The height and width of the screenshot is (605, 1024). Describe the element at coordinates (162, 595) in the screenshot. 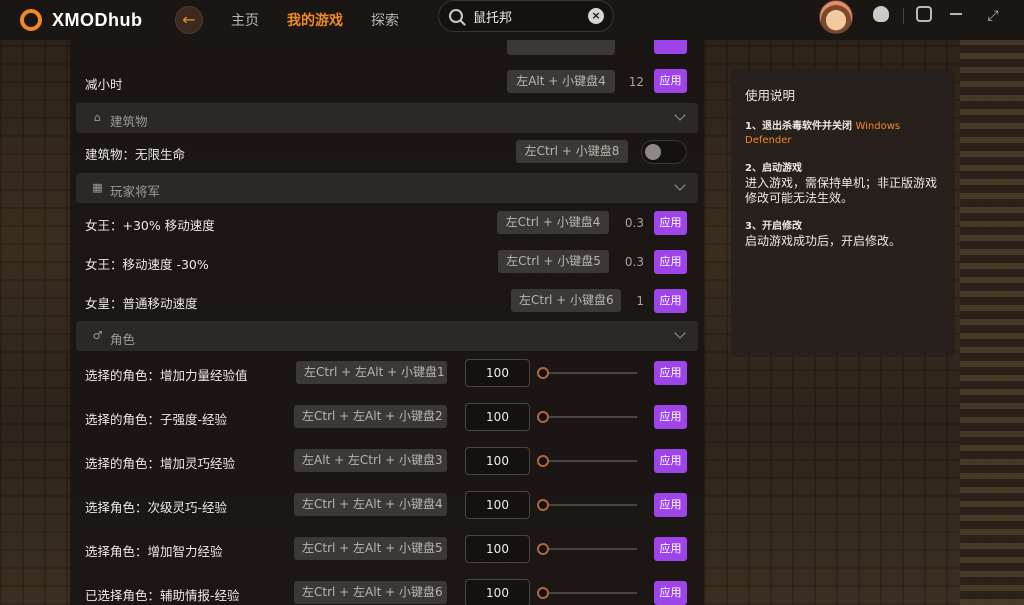

I see `cheat-label: 已选择角色：辅助情报-经验` at that location.